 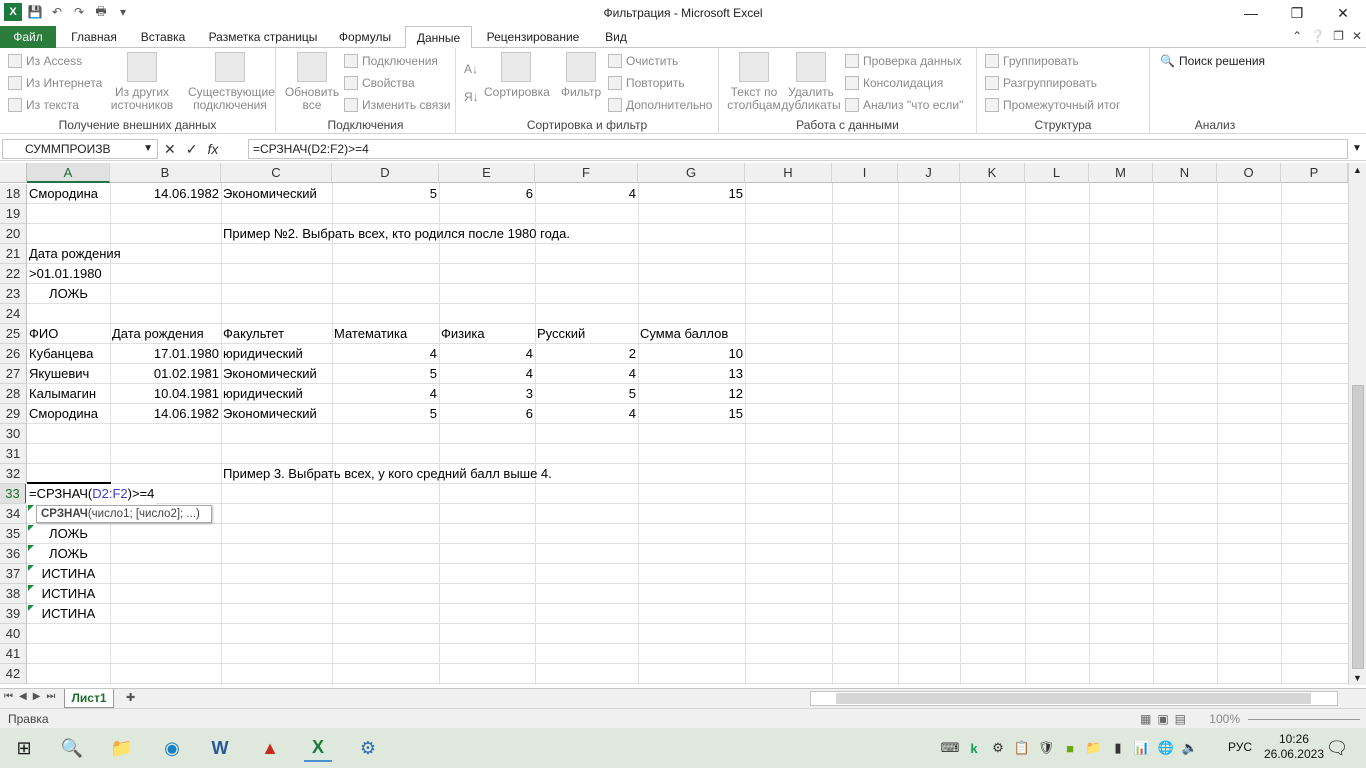 I want to click on row-header: 18, so click(x=13, y=194).